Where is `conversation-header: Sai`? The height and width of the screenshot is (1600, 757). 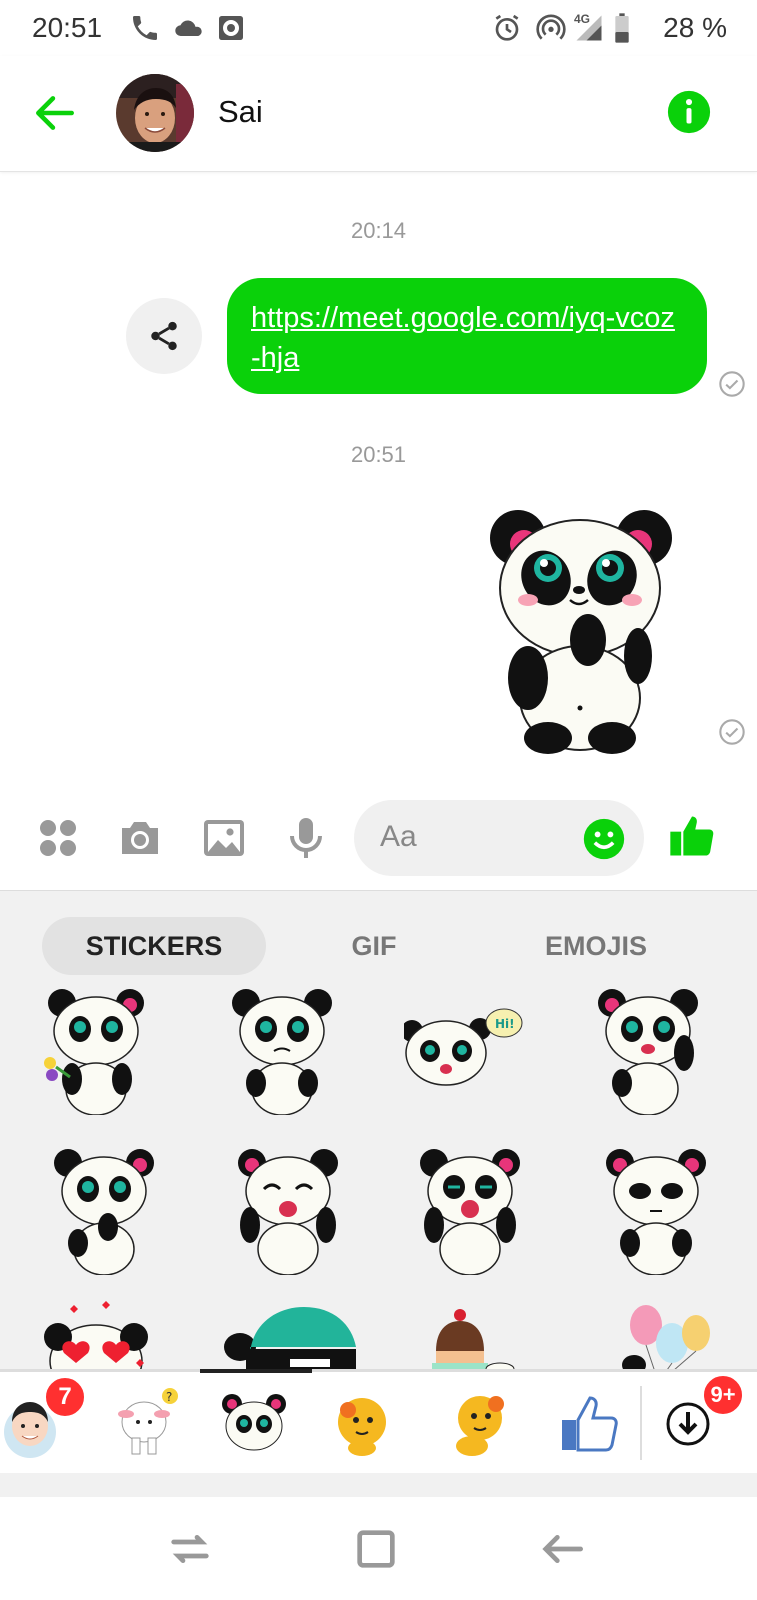 conversation-header: Sai is located at coordinates (378, 114).